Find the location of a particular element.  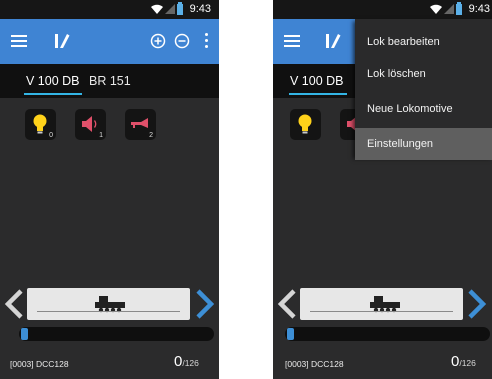

menu-item-delete-loco: Lok löschen is located at coordinates (423, 74).